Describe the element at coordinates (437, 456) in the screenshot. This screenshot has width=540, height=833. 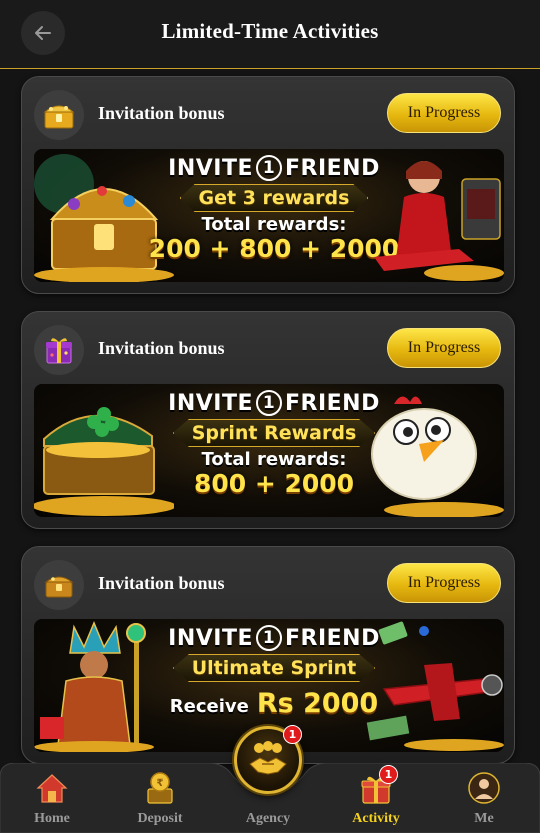
I see `chicken-art` at that location.